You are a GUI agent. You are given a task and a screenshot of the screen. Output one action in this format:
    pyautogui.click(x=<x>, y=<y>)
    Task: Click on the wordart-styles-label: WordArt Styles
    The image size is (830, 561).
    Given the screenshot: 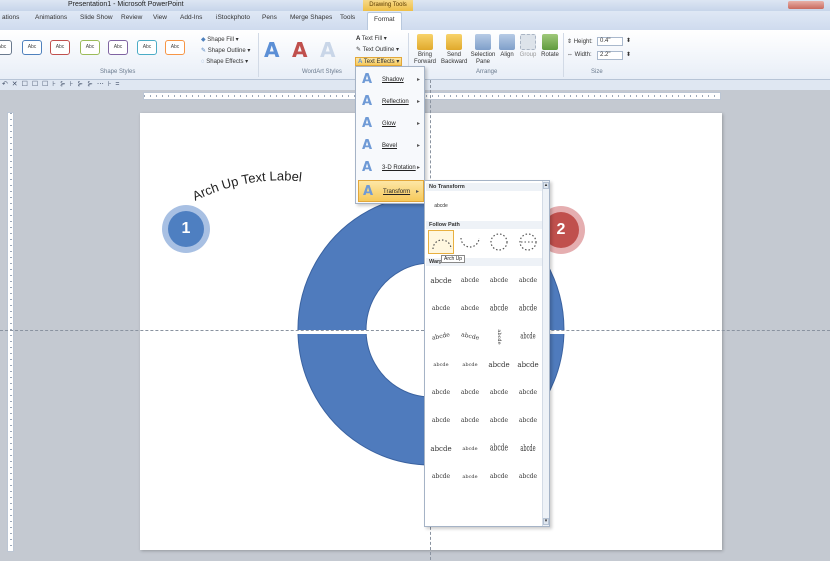 What is the action you would take?
    pyautogui.click(x=322, y=72)
    